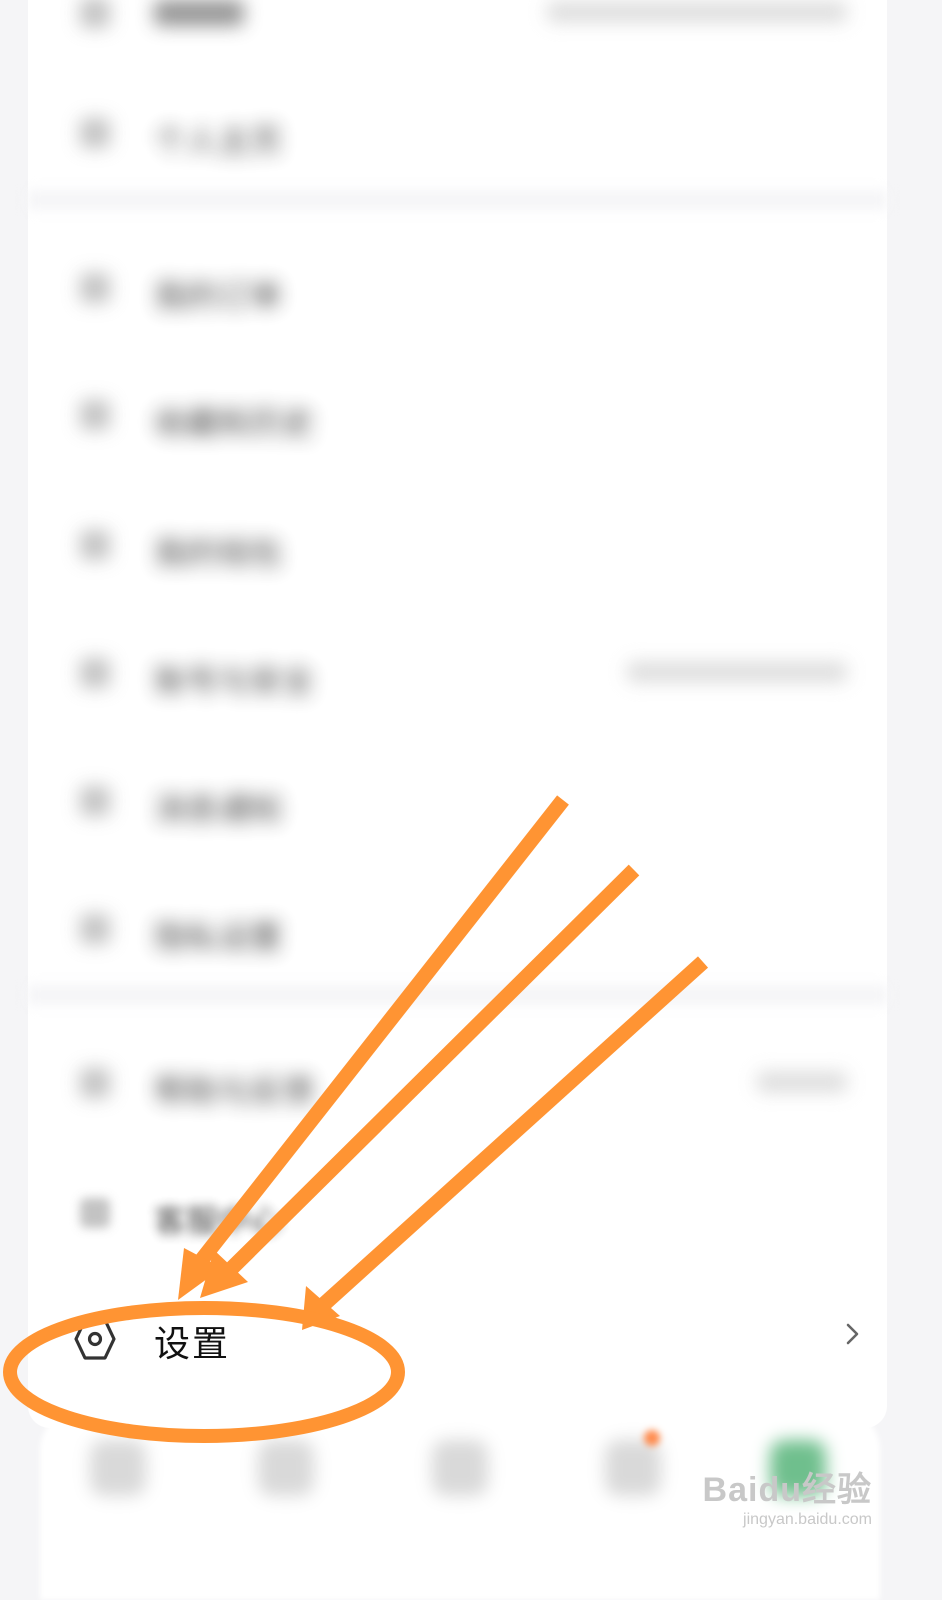 The image size is (942, 1600). I want to click on settings-row: 设置, so click(457, 1338).